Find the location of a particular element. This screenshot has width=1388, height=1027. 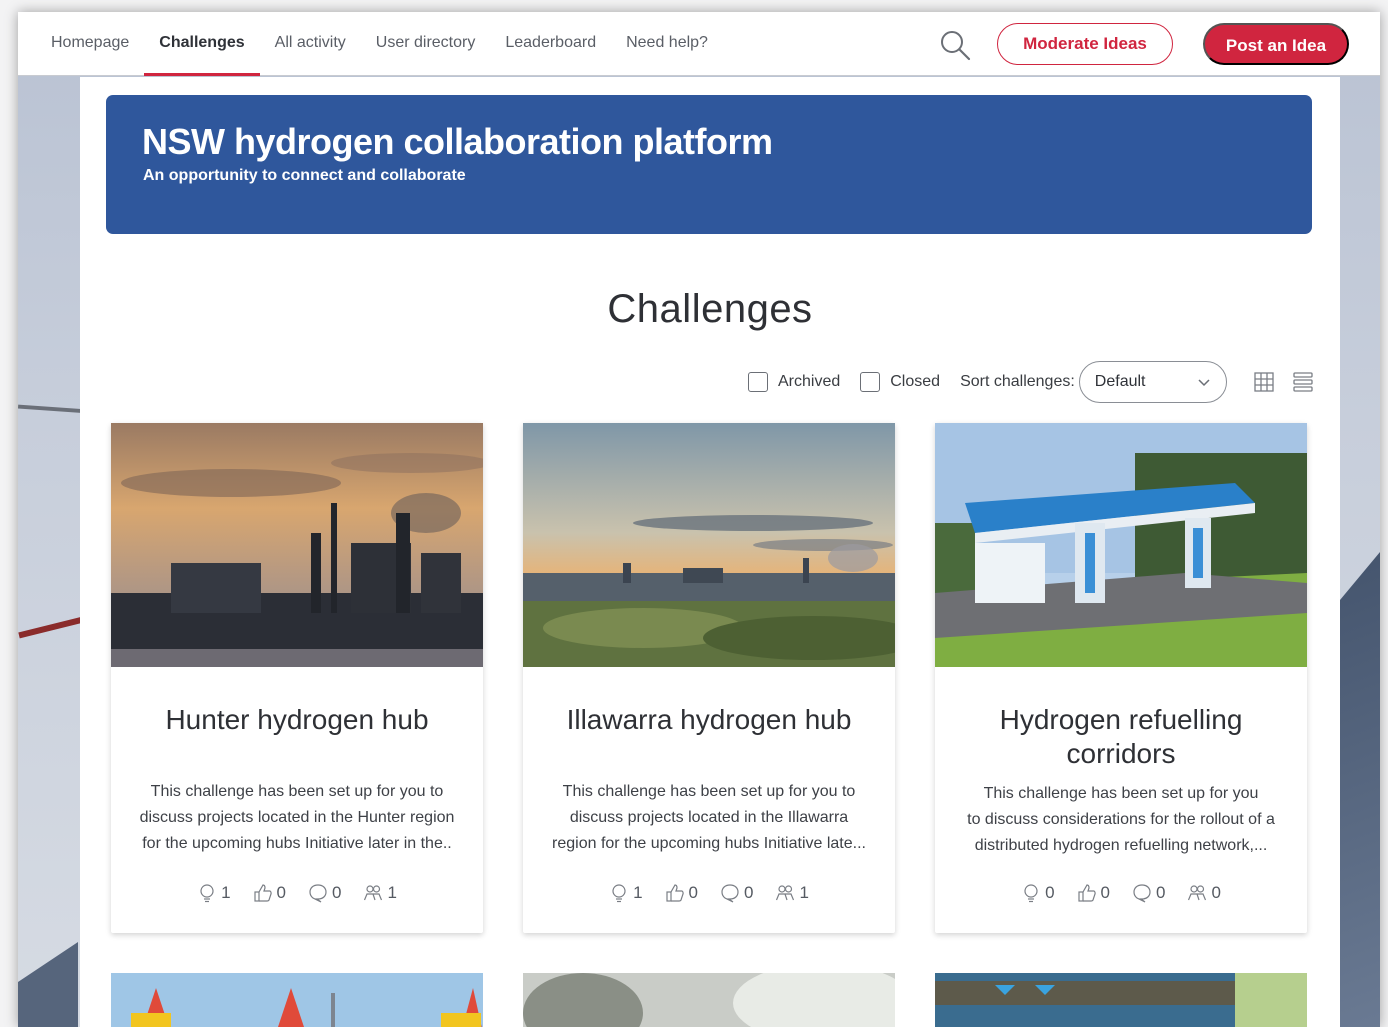

followers-count-value: 0 is located at coordinates (1216, 892).